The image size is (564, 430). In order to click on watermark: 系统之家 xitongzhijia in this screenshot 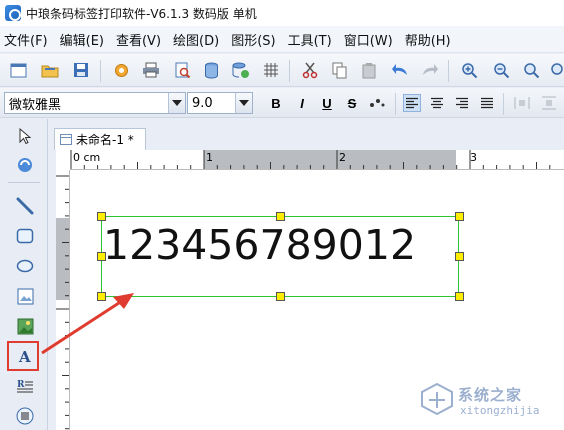, I will do `click(492, 403)`.